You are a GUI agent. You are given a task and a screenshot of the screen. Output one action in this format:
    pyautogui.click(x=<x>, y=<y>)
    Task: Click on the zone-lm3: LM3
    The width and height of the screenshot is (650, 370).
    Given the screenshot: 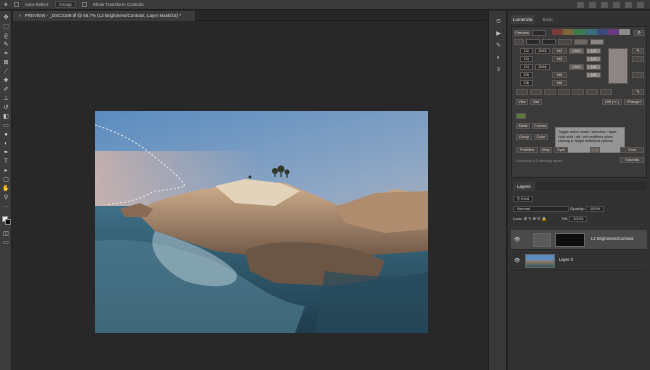 What is the action you would take?
    pyautogui.click(x=576, y=51)
    